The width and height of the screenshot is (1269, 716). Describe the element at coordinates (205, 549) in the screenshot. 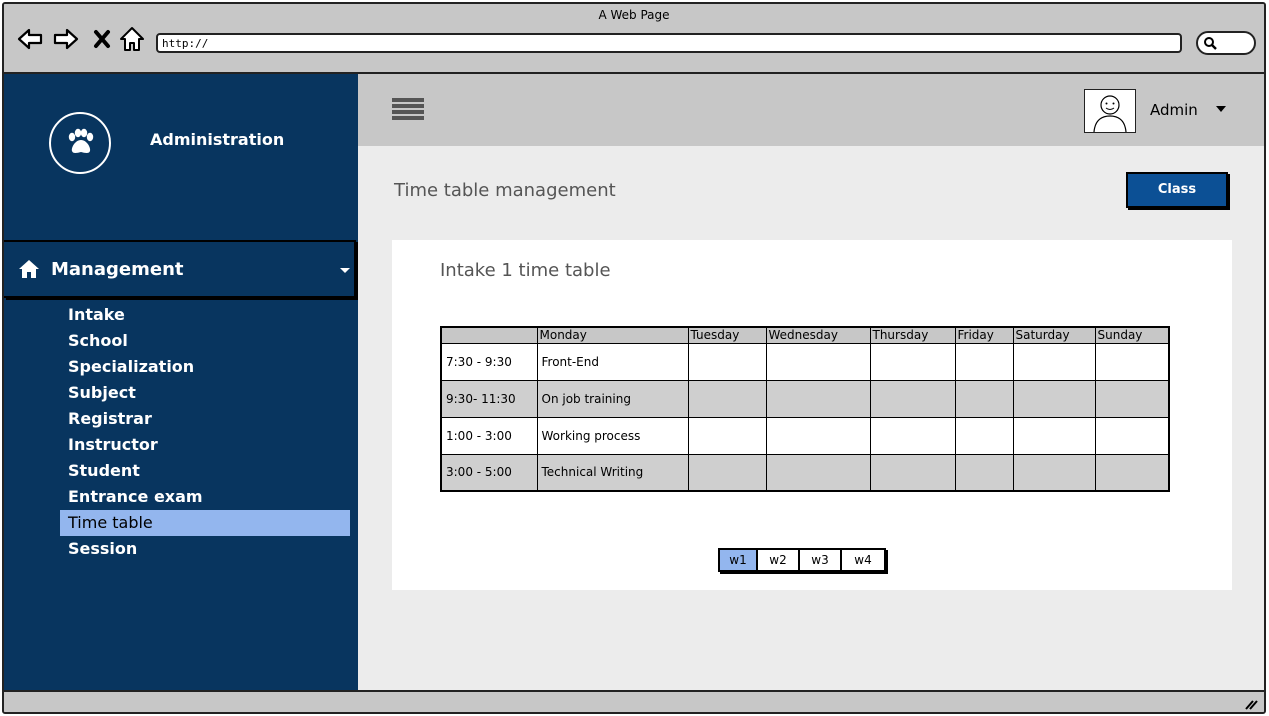

I see `sidebar-item-session: Session` at that location.